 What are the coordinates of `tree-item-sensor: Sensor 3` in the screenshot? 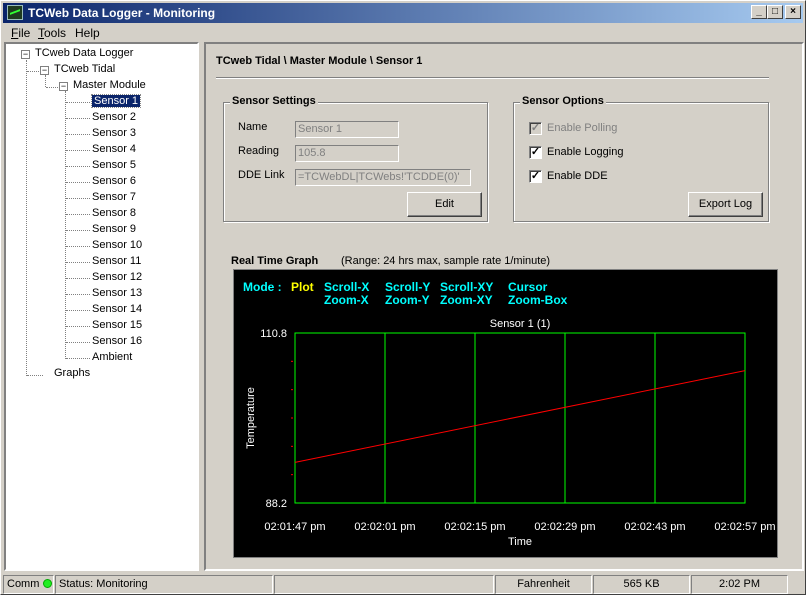 It's located at (114, 134).